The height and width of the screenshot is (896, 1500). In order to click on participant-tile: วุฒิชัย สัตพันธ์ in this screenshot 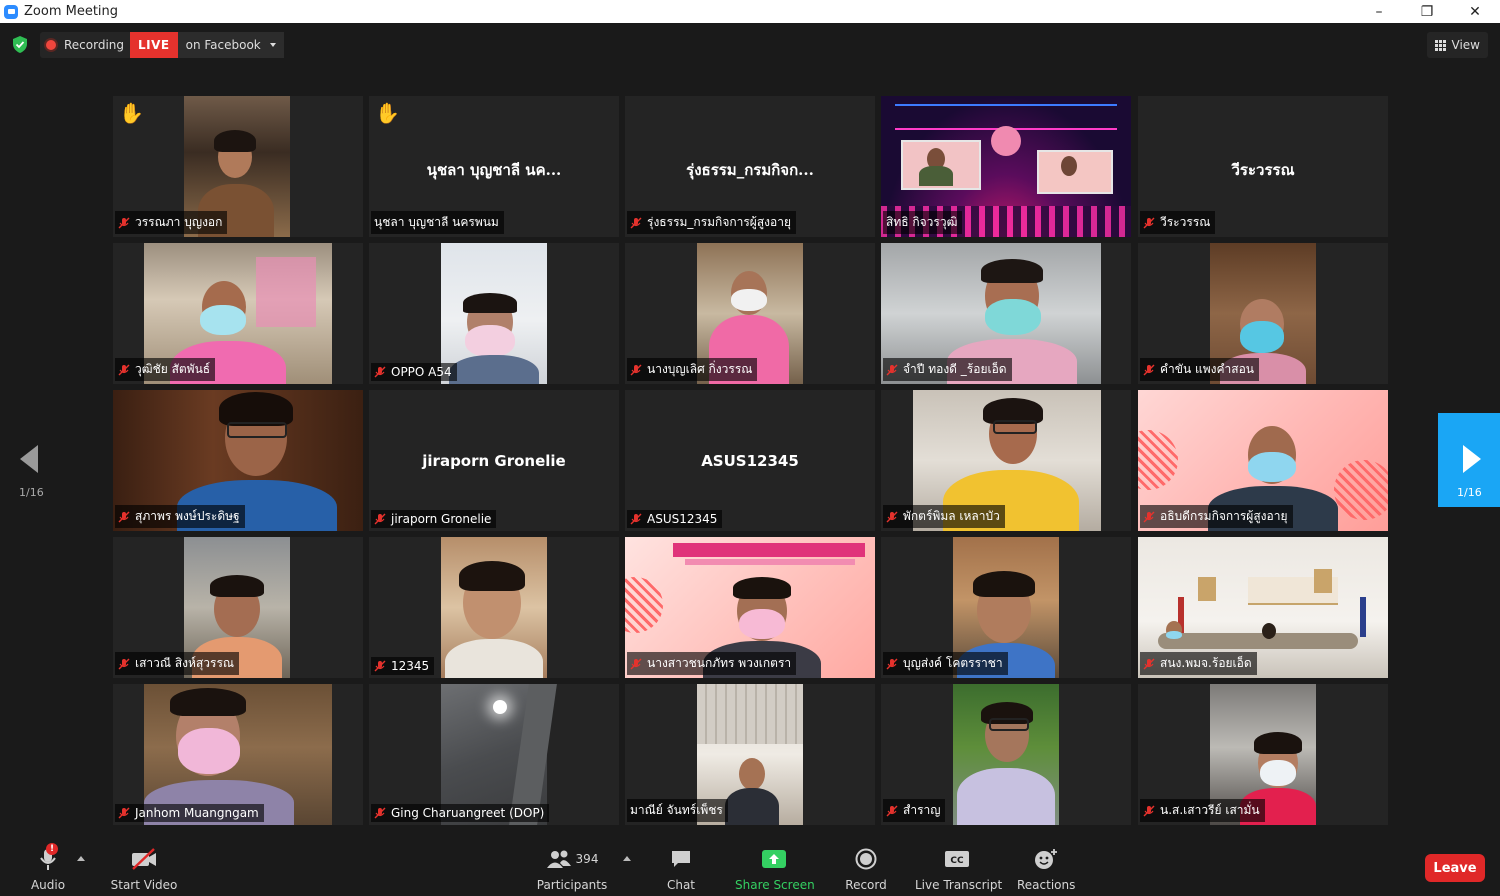, I will do `click(238, 313)`.